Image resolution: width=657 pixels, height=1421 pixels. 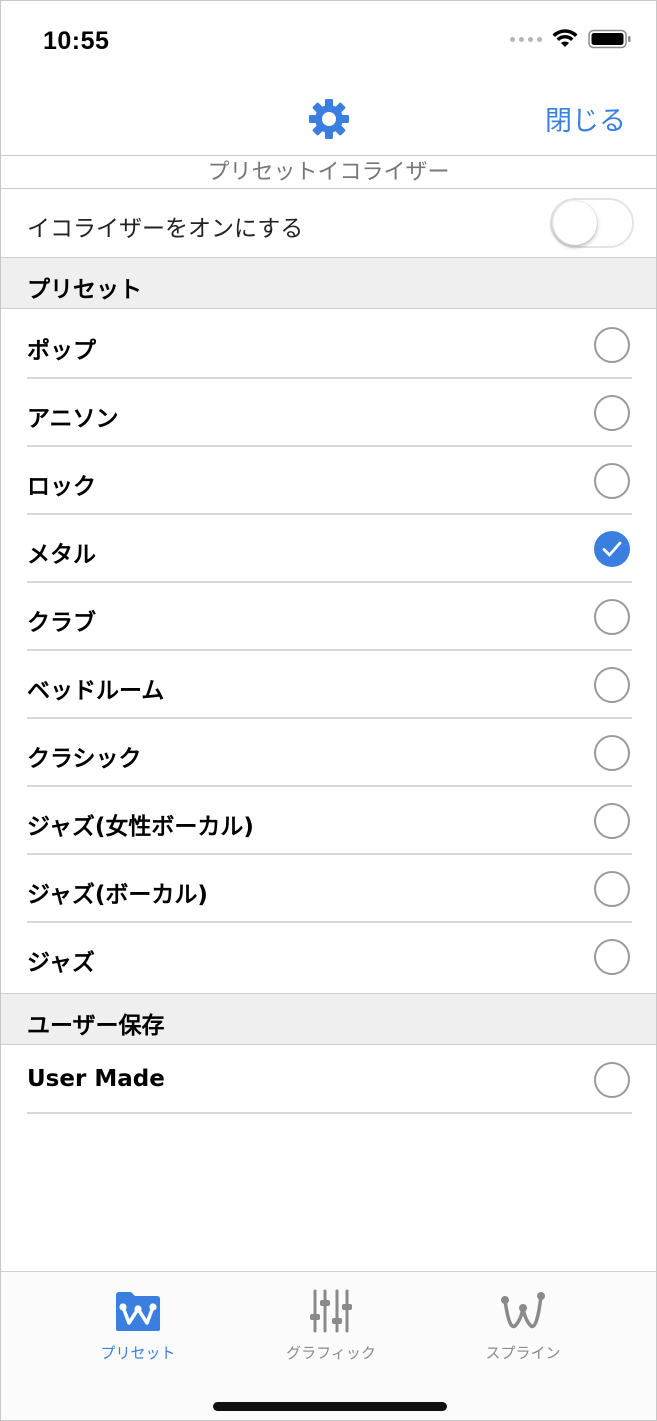 I want to click on sliders-icon, so click(x=331, y=1311).